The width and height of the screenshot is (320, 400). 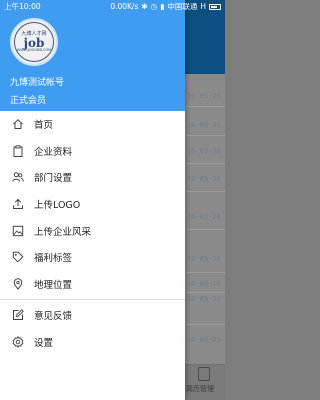 What do you see at coordinates (182, 6) in the screenshot?
I see `carrier-name: 中国联通` at bounding box center [182, 6].